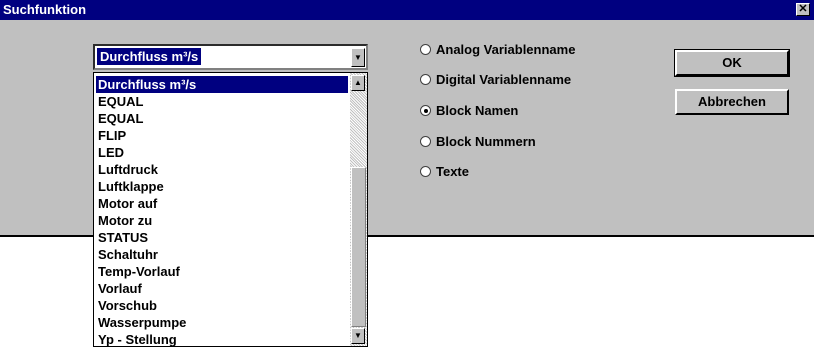 The height and width of the screenshot is (347, 814). Describe the element at coordinates (504, 79) in the screenshot. I see `option-label: Digital Variablenname` at that location.